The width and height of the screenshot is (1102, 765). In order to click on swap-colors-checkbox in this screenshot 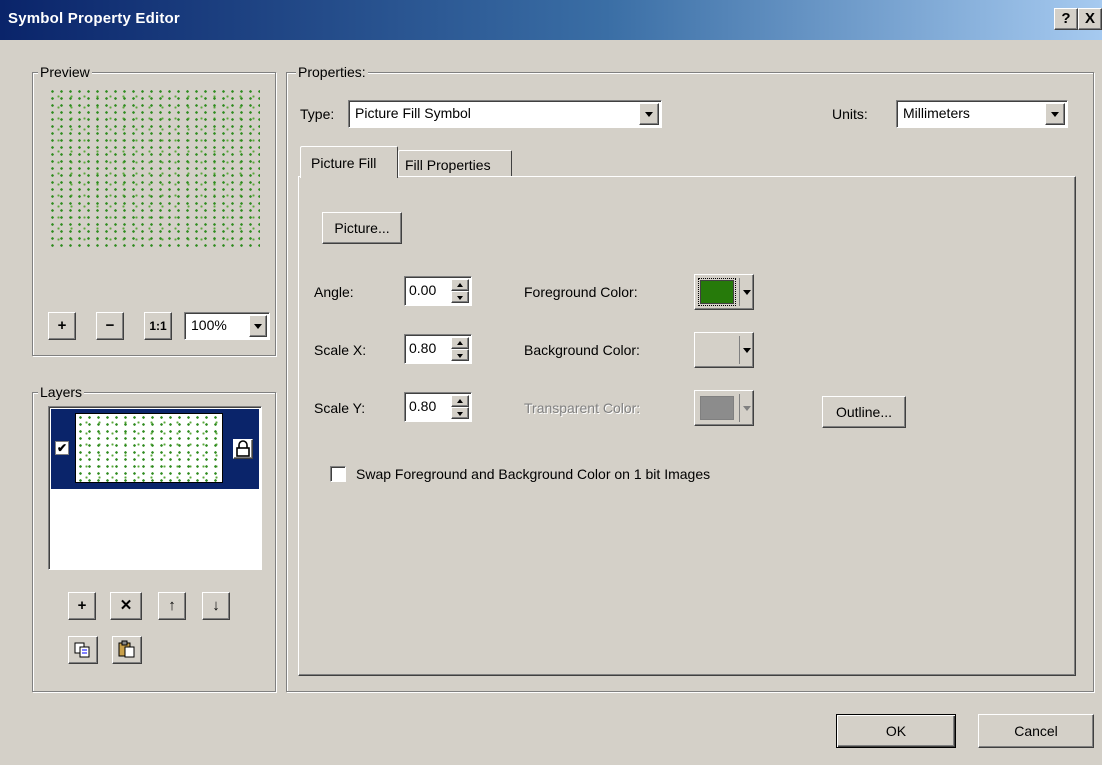, I will do `click(338, 474)`.